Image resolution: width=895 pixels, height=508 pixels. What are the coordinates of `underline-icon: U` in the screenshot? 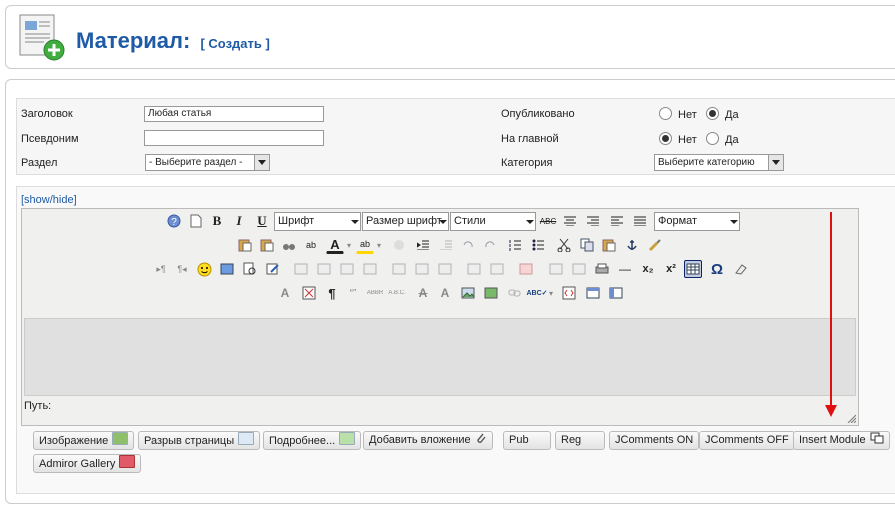 It's located at (262, 221).